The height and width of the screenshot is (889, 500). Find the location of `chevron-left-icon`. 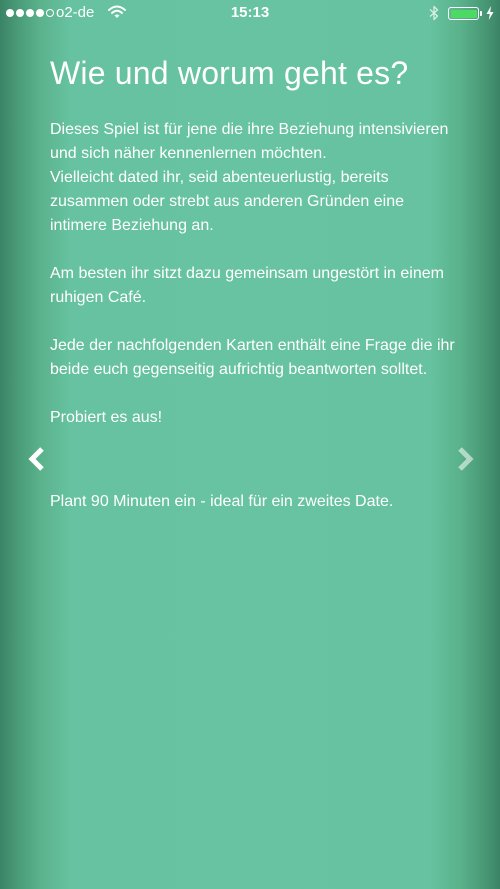

chevron-left-icon is located at coordinates (37, 459).